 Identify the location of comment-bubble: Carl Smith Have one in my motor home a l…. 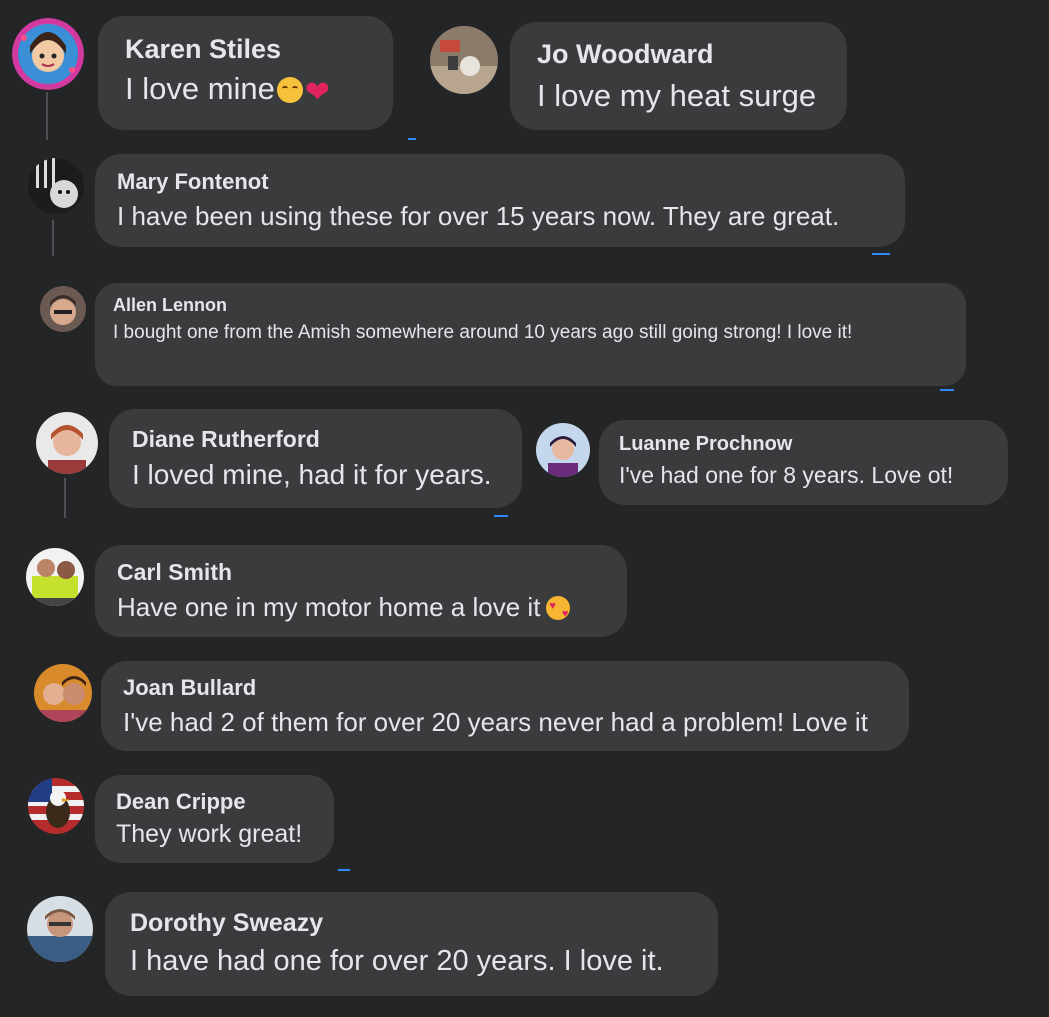
(361, 591).